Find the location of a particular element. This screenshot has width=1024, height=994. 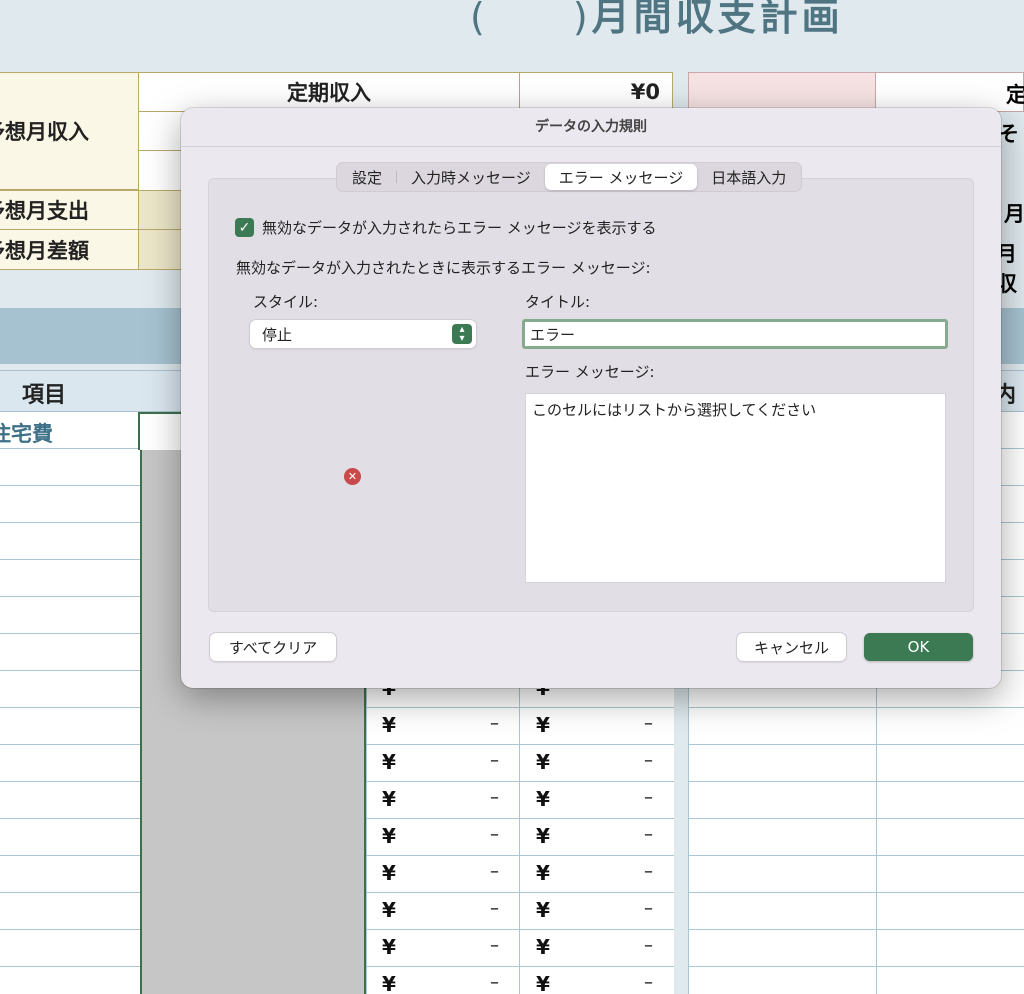

error-message-label: エラー メッセージ: is located at coordinates (590, 372).